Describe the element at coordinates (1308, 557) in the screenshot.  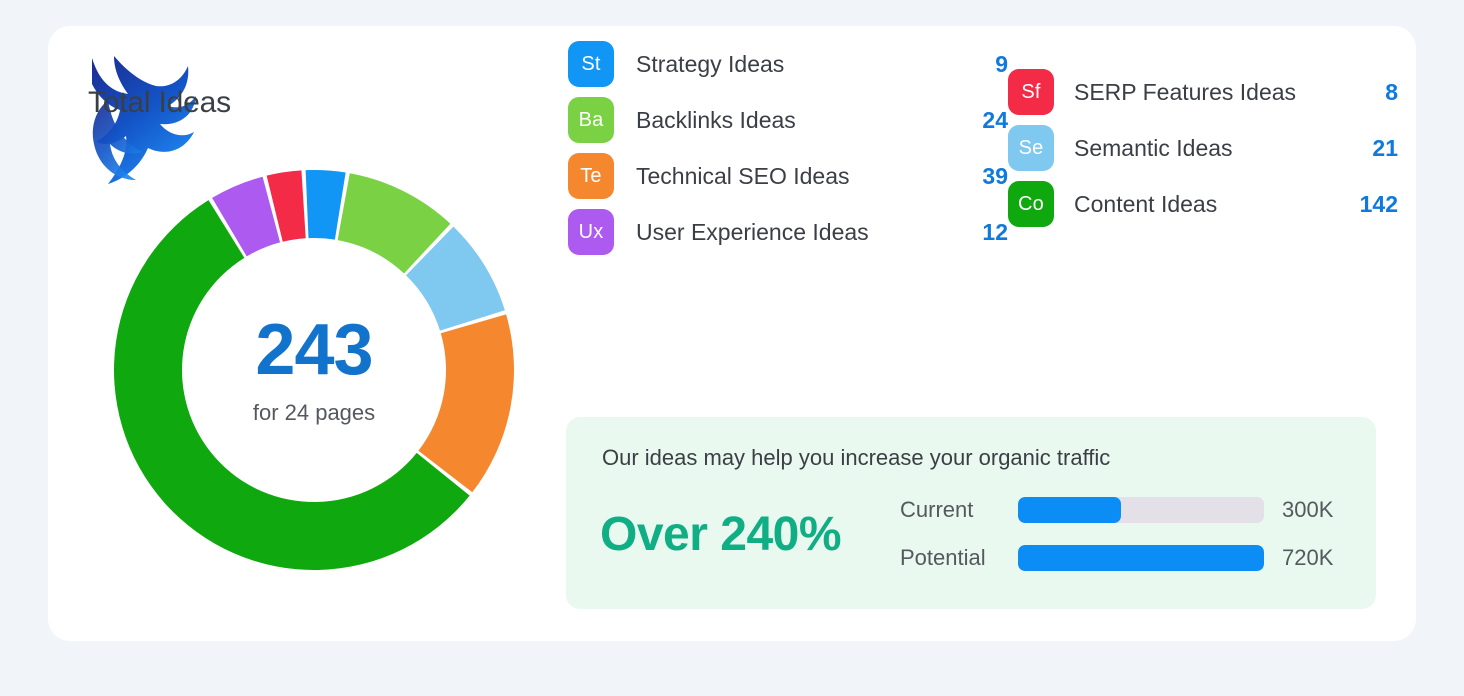
I see `traffic-bar-value: 720K` at that location.